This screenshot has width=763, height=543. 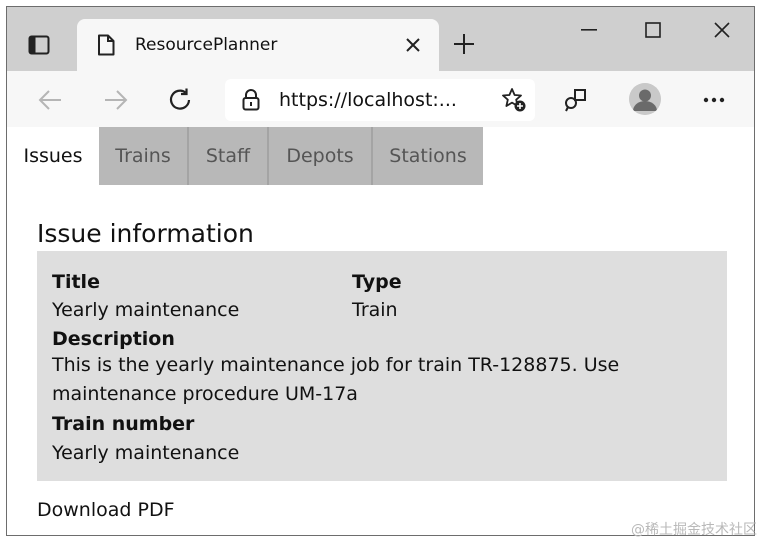 What do you see at coordinates (146, 453) in the screenshot?
I see `train-number-value: Yearly maintenance` at bounding box center [146, 453].